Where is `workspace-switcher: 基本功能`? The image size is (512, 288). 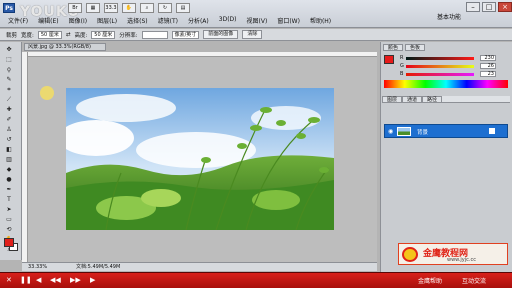 workspace-switcher: 基本功能 is located at coordinates (449, 16).